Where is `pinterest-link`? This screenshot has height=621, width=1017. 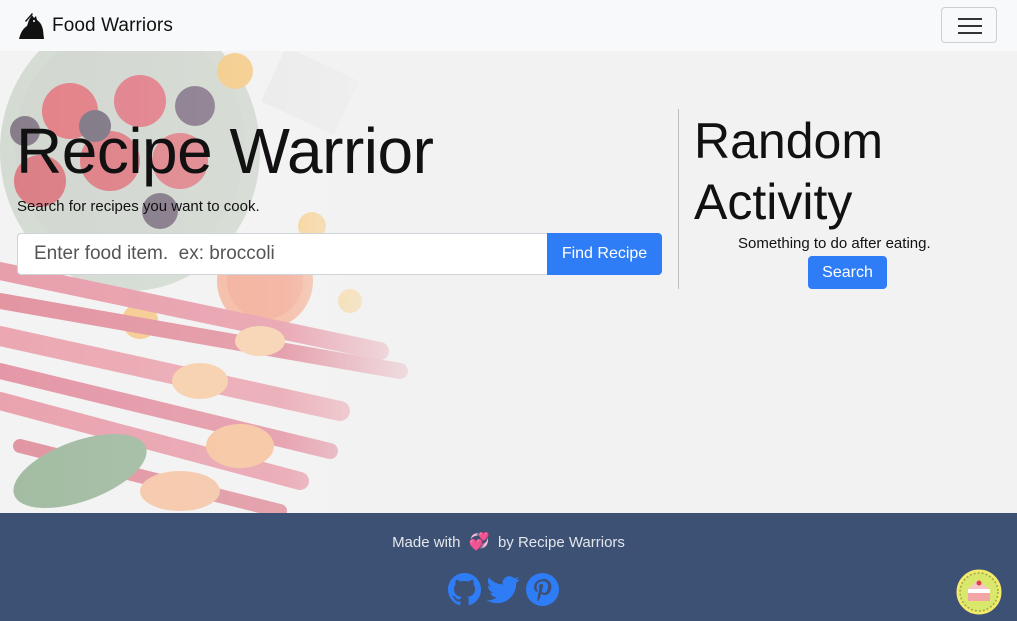
pinterest-link is located at coordinates (542, 589).